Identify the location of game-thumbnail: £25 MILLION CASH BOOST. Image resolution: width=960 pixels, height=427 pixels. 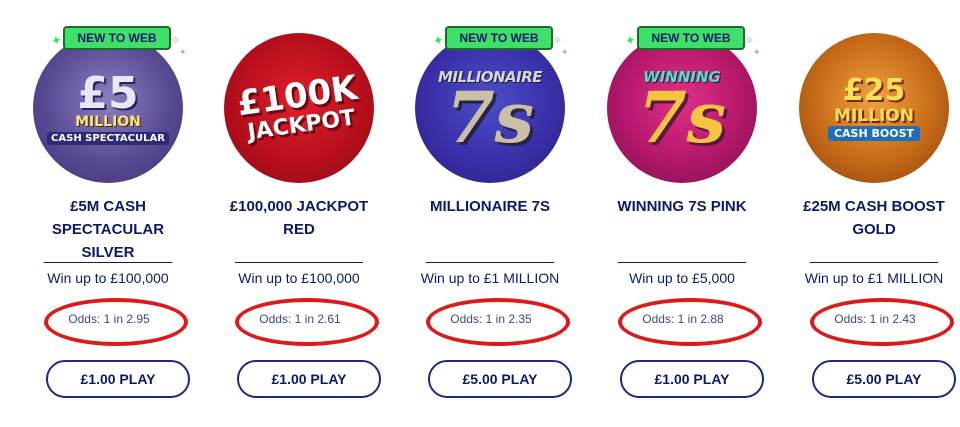
(874, 108).